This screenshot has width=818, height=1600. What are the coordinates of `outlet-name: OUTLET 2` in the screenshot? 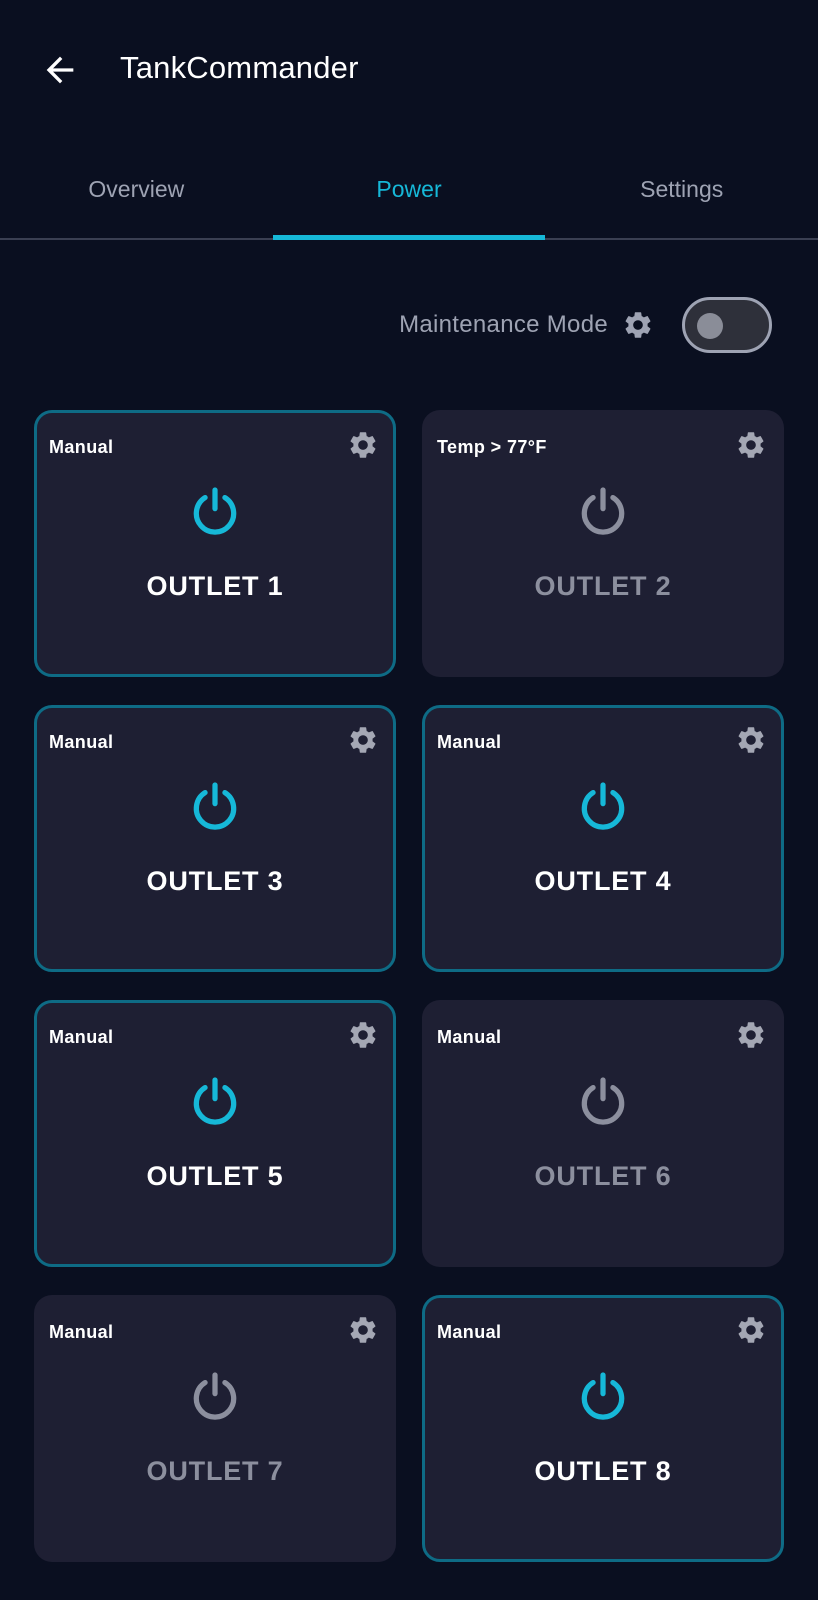 It's located at (603, 586).